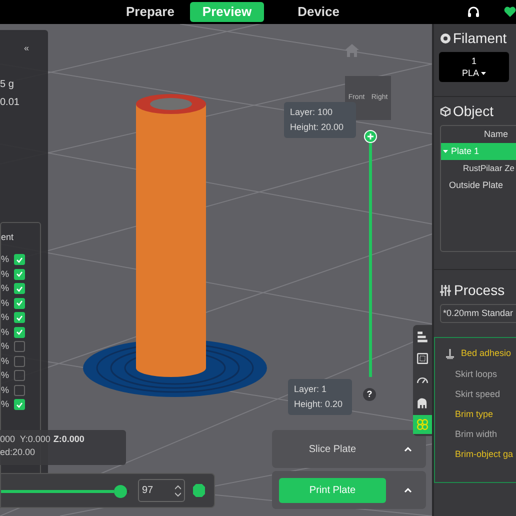 The height and width of the screenshot is (516, 516). Describe the element at coordinates (484, 454) in the screenshot. I see `setting-label: Brim-object ga` at that location.